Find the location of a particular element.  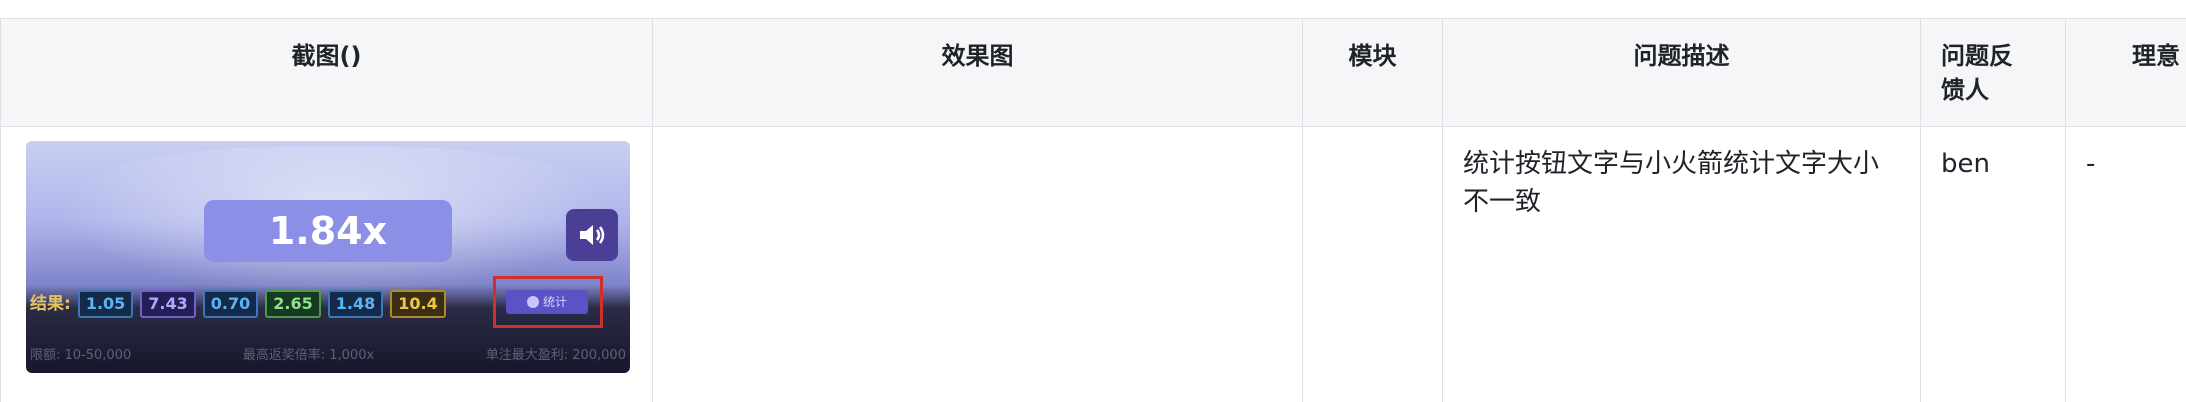

result-chip: 7.43 is located at coordinates (168, 304).